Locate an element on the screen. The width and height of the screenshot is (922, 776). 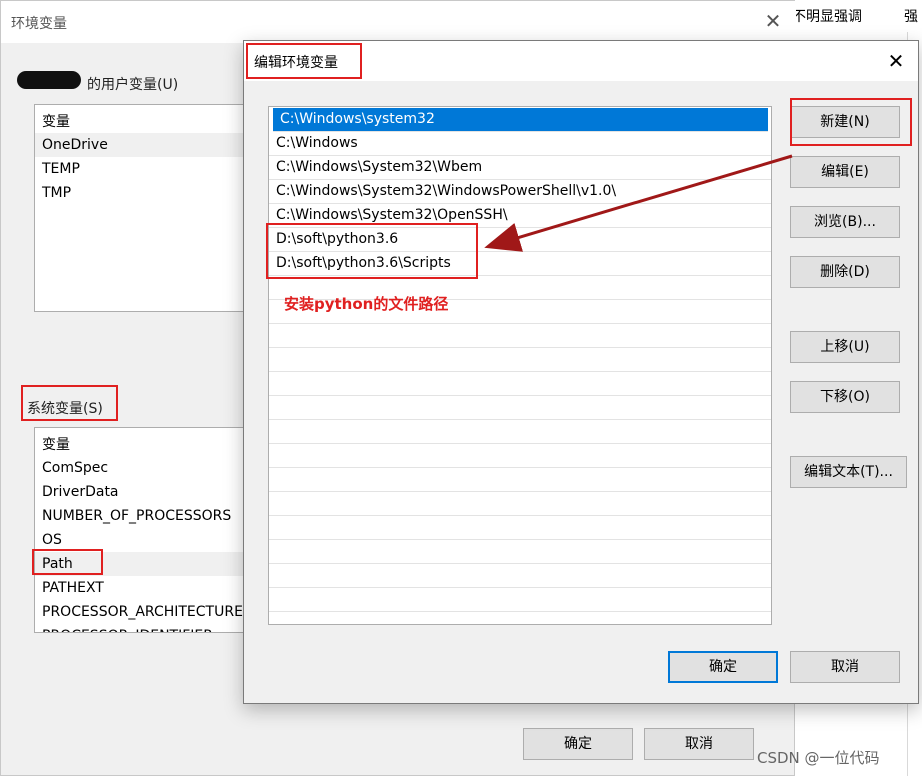
annotation-label: 安装python的文件路径 is located at coordinates (366, 304).